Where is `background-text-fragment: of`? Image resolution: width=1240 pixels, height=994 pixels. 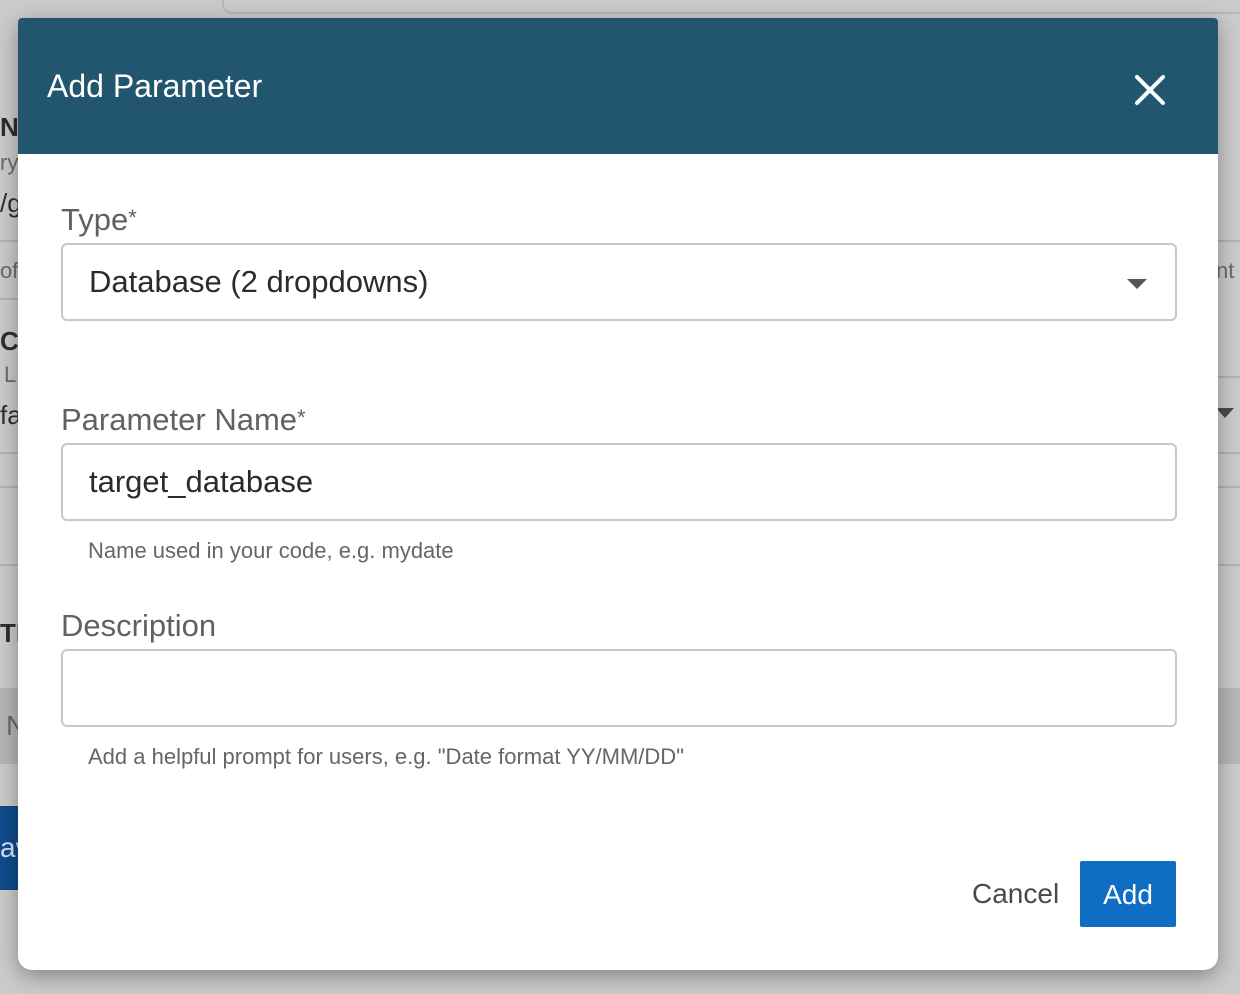 background-text-fragment: of is located at coordinates (9, 270).